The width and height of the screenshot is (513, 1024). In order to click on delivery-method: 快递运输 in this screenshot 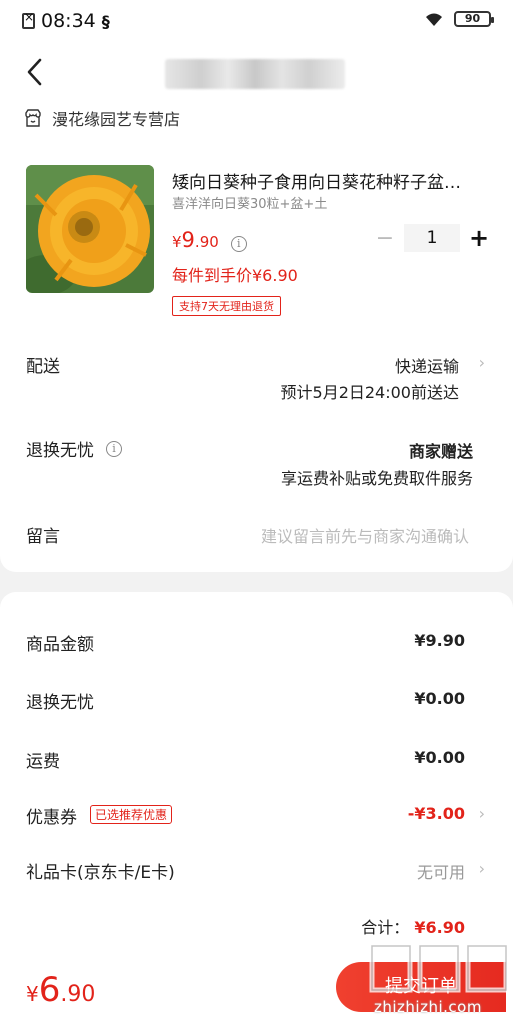, I will do `click(427, 365)`.